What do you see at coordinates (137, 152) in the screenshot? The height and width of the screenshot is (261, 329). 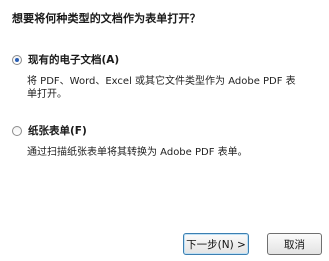 I see `option-paper-form-description: 通过扫描纸张表单将其转换为 Adobe PDF 表单。` at bounding box center [137, 152].